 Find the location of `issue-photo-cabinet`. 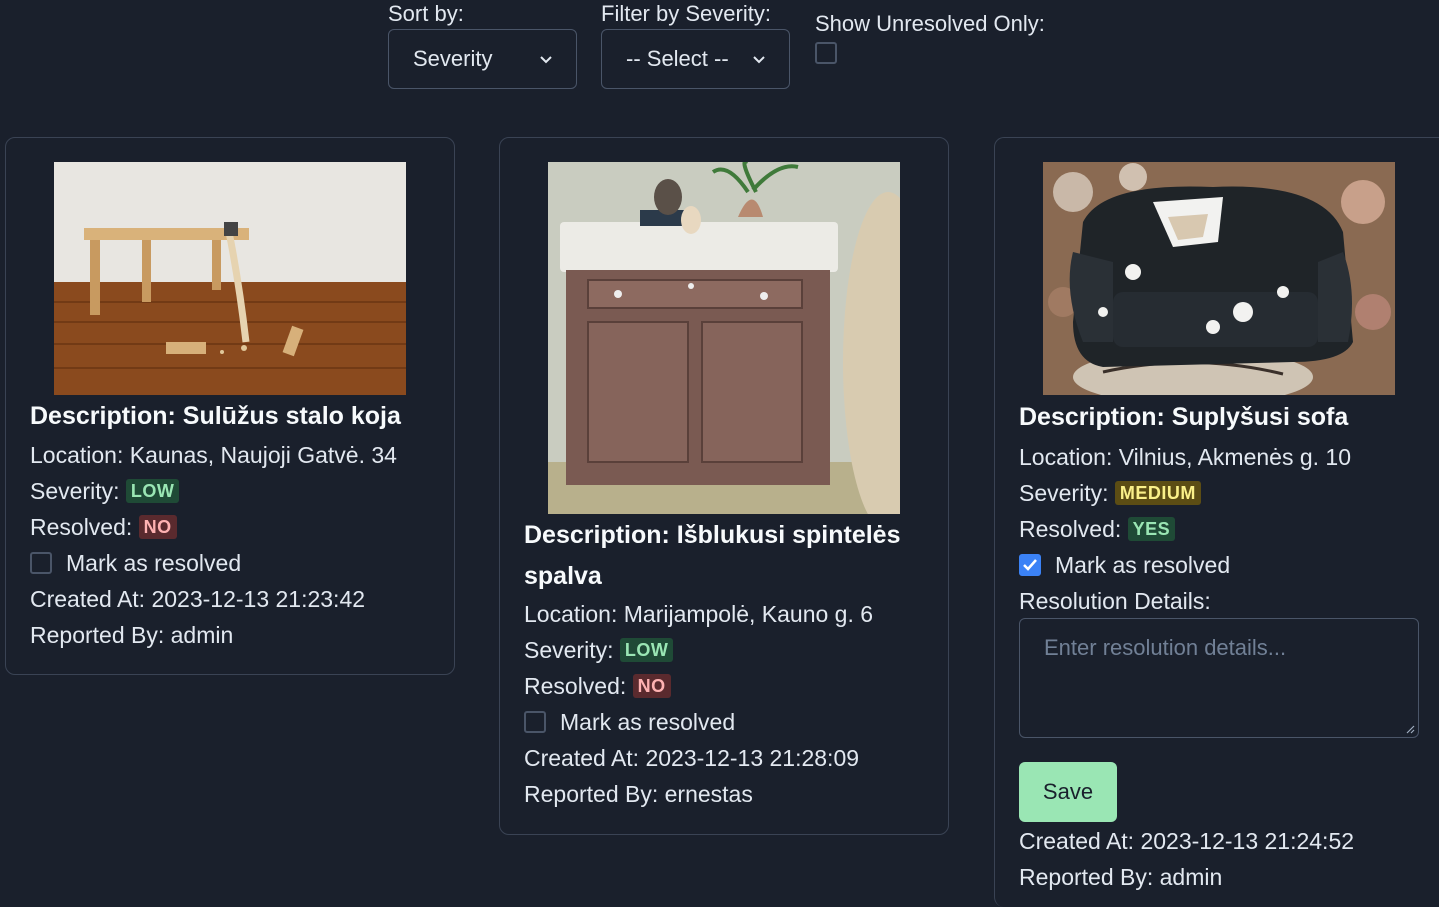

issue-photo-cabinet is located at coordinates (724, 338).